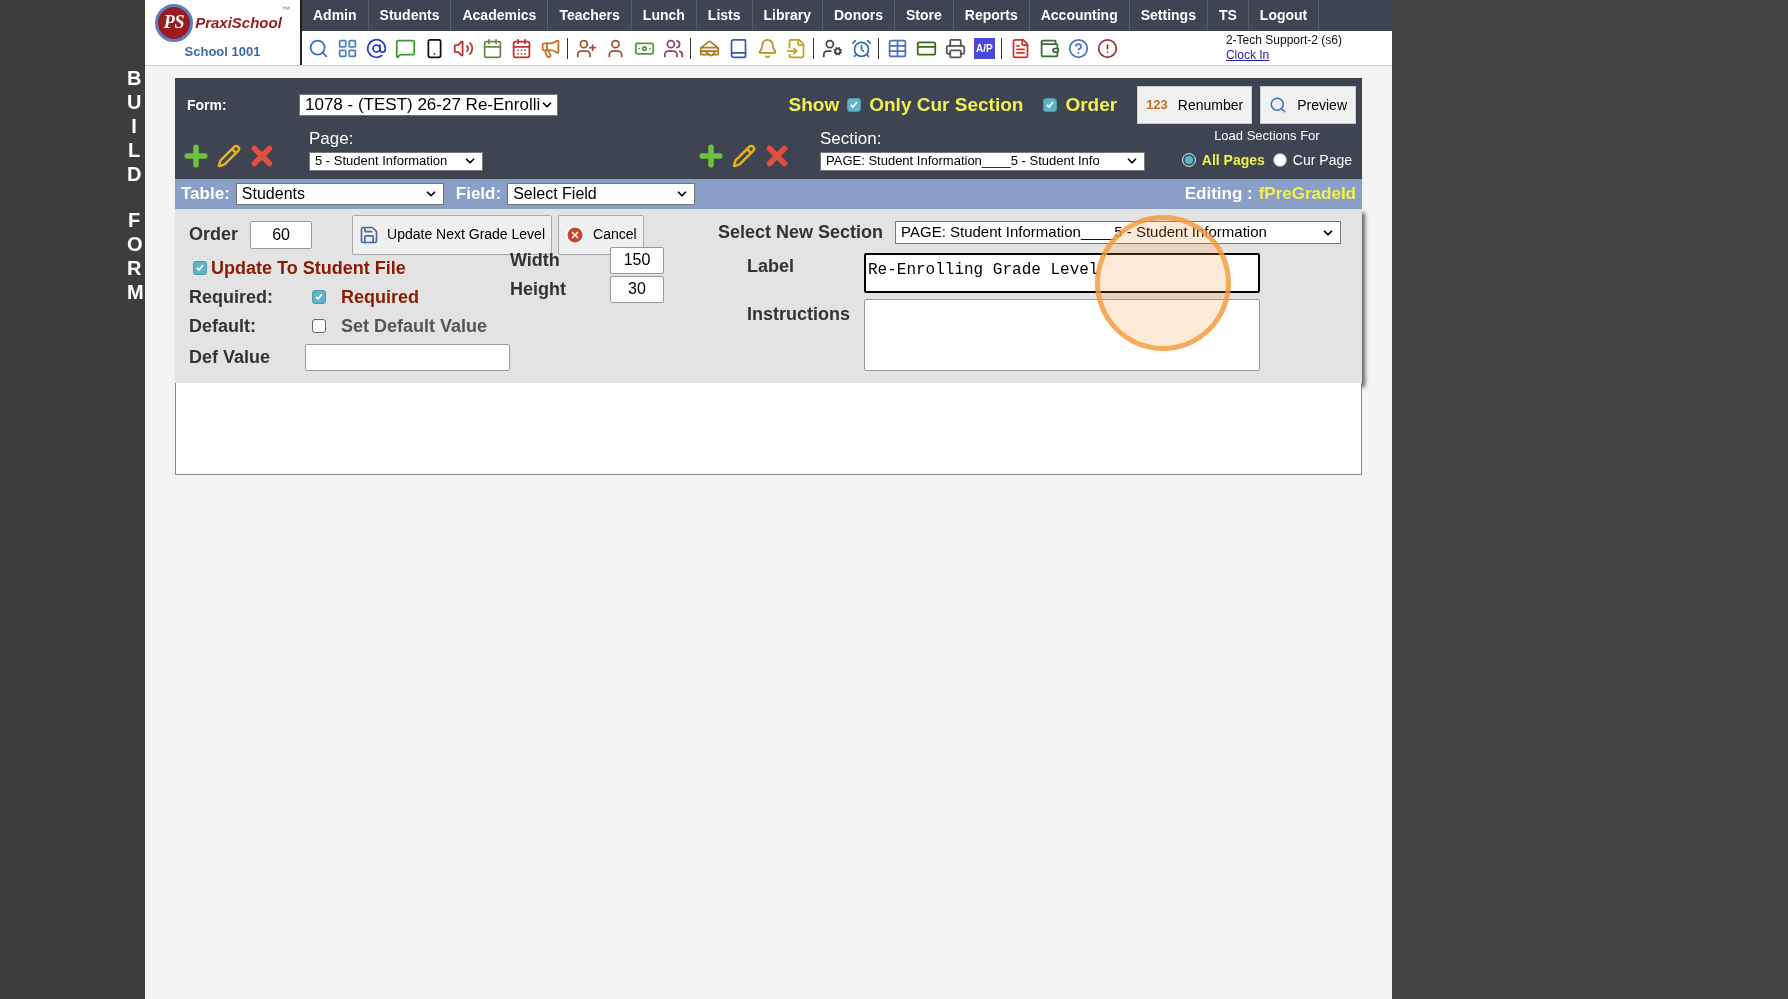 The width and height of the screenshot is (1788, 999). I want to click on school-name: School 1001, so click(222, 51).